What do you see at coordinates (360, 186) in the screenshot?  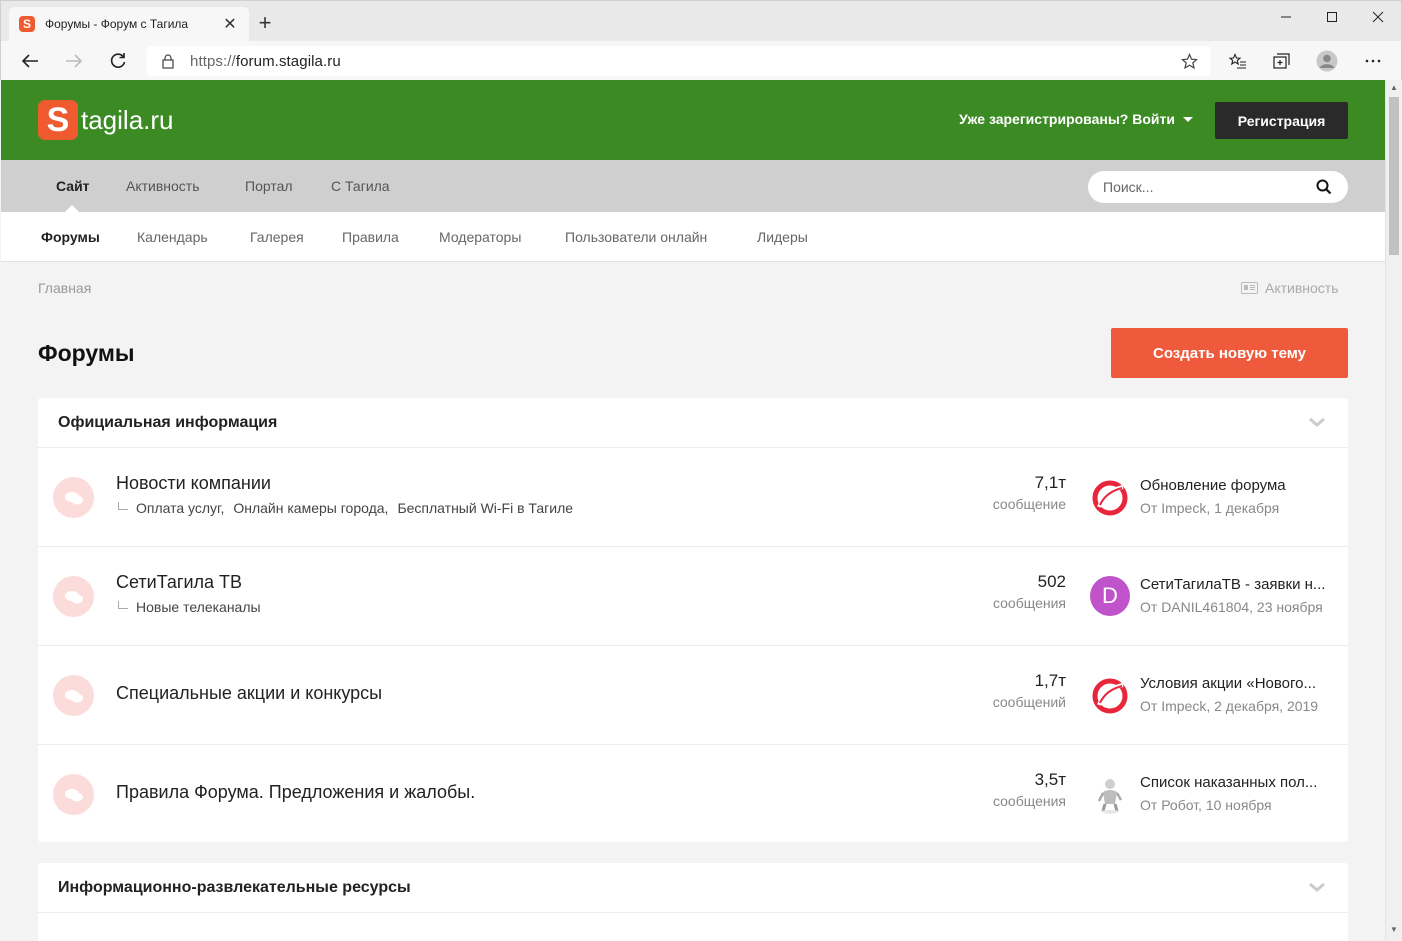 I see `mainnav-item-stagila: С Тагила` at bounding box center [360, 186].